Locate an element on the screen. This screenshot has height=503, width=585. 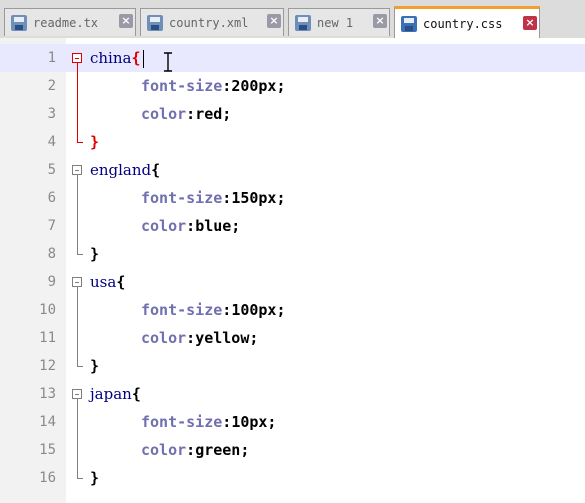
code-line: 9 usa{ is located at coordinates (292, 282).